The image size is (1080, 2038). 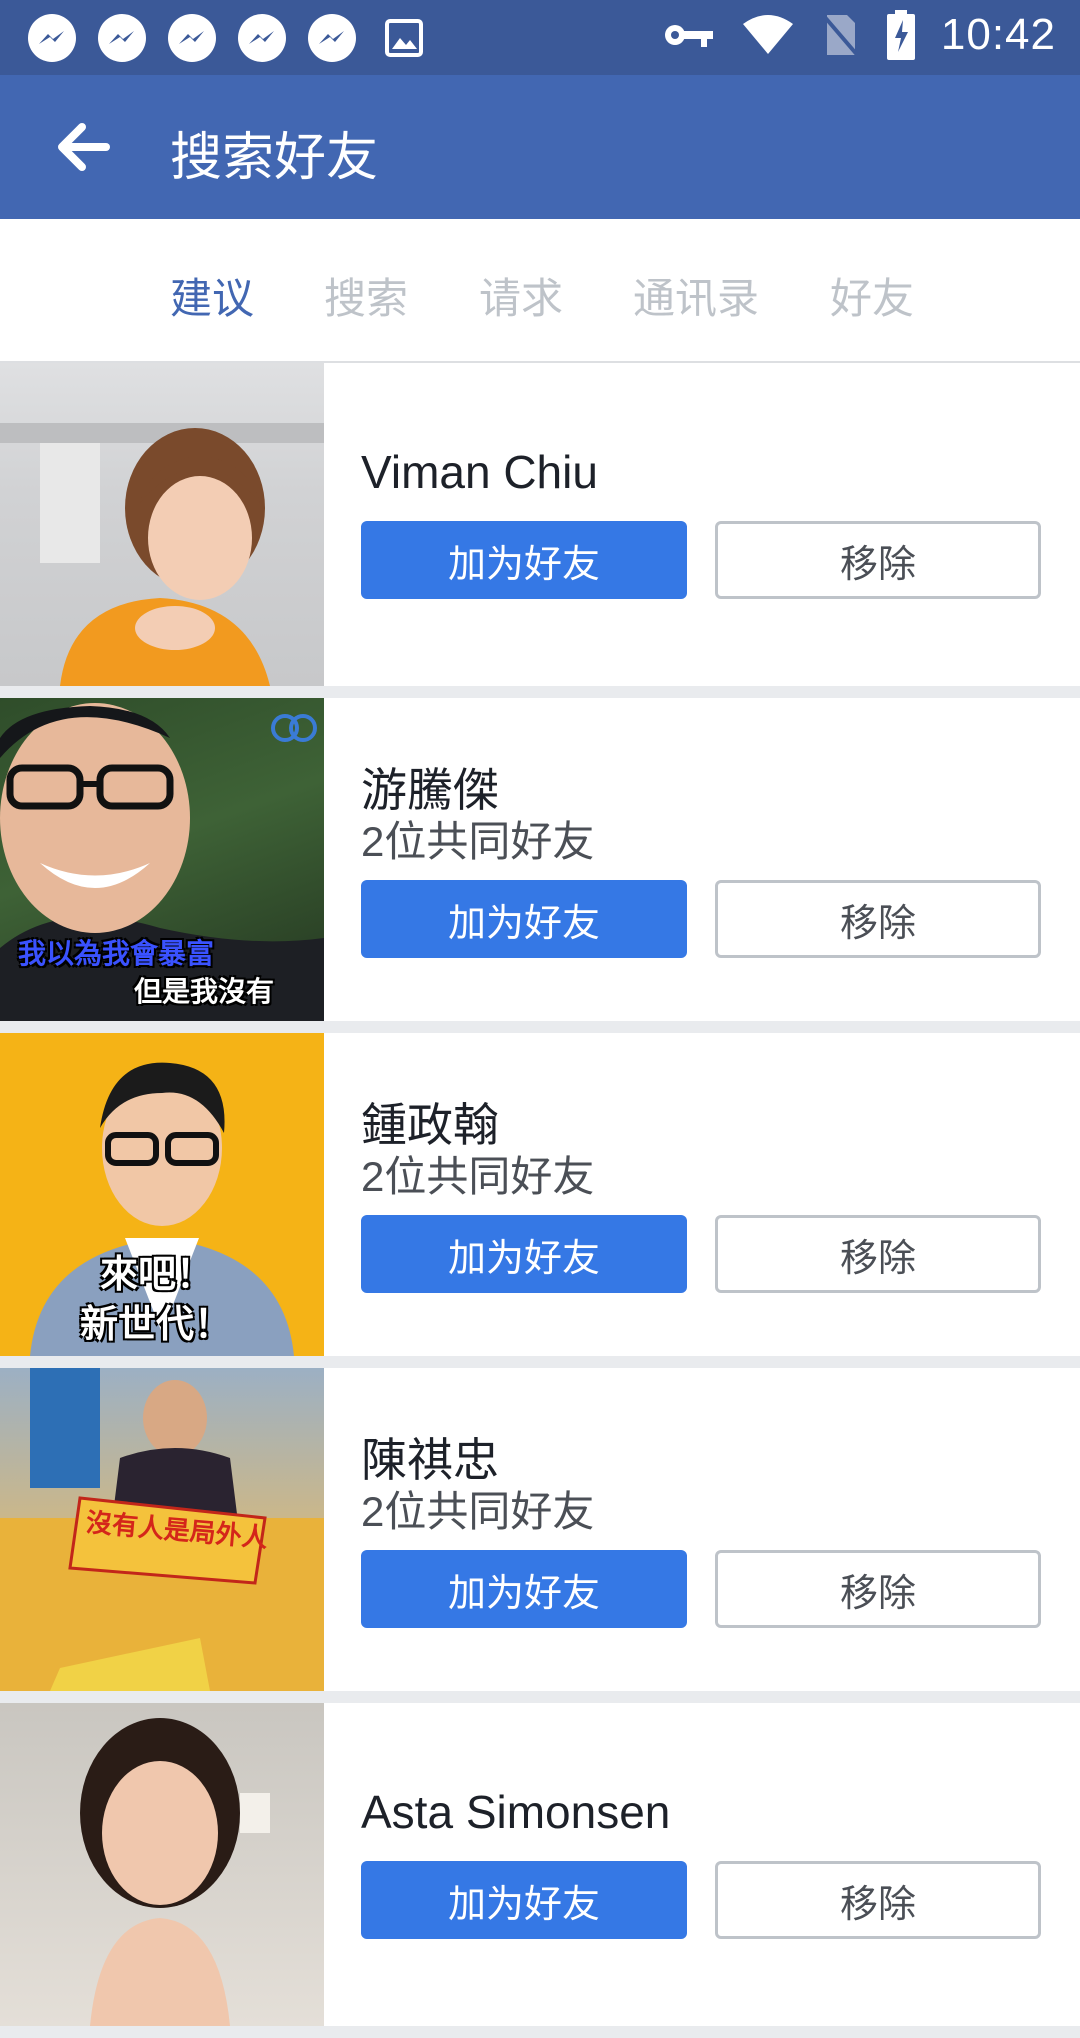 I want to click on photo-caption: 來吧！, so click(x=157, y=1274).